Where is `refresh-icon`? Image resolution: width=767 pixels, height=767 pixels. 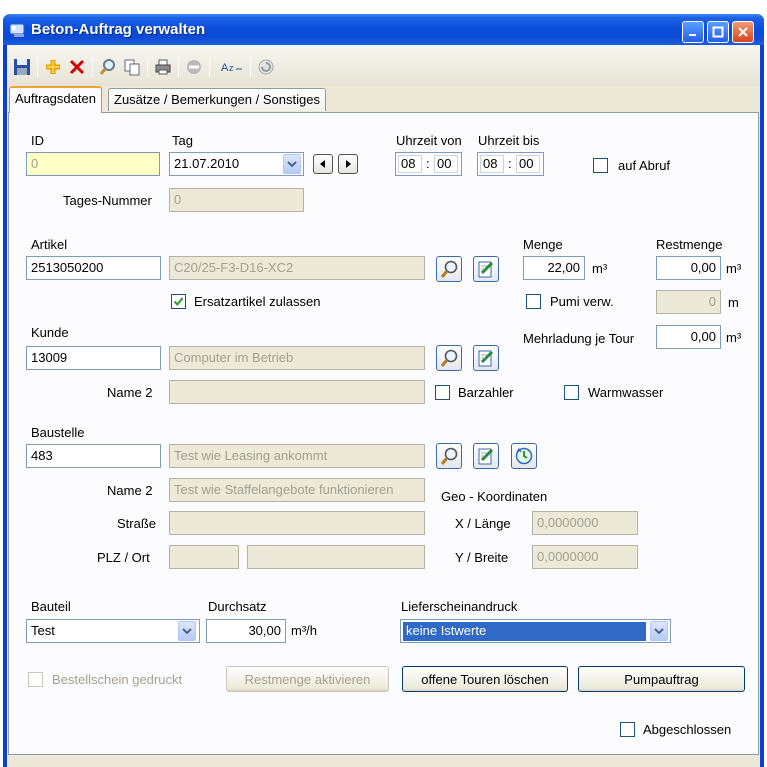 refresh-icon is located at coordinates (266, 67).